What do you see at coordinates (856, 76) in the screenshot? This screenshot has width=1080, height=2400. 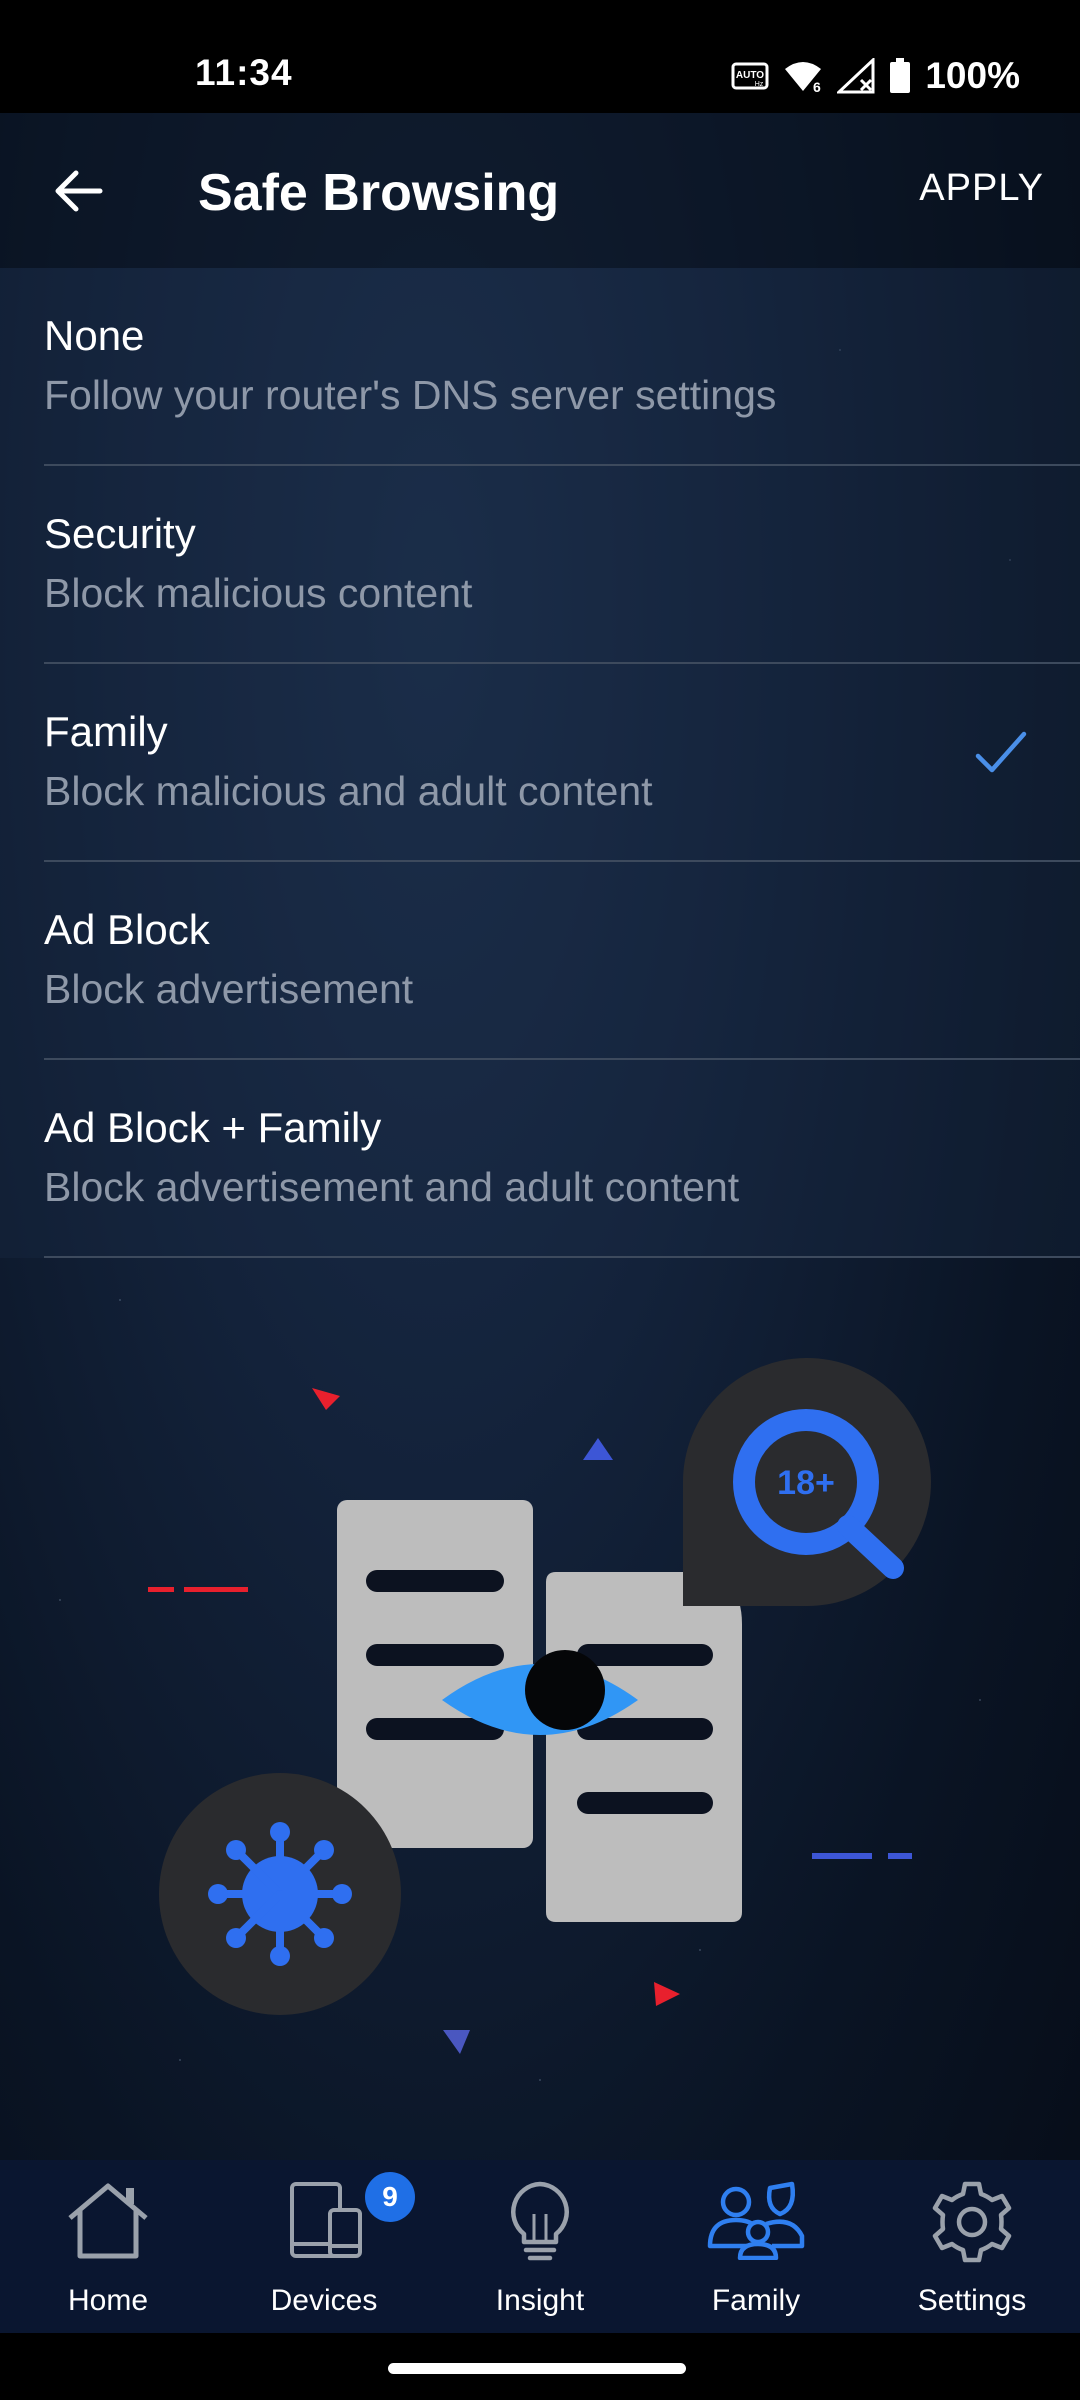 I see `no-signal-icon` at bounding box center [856, 76].